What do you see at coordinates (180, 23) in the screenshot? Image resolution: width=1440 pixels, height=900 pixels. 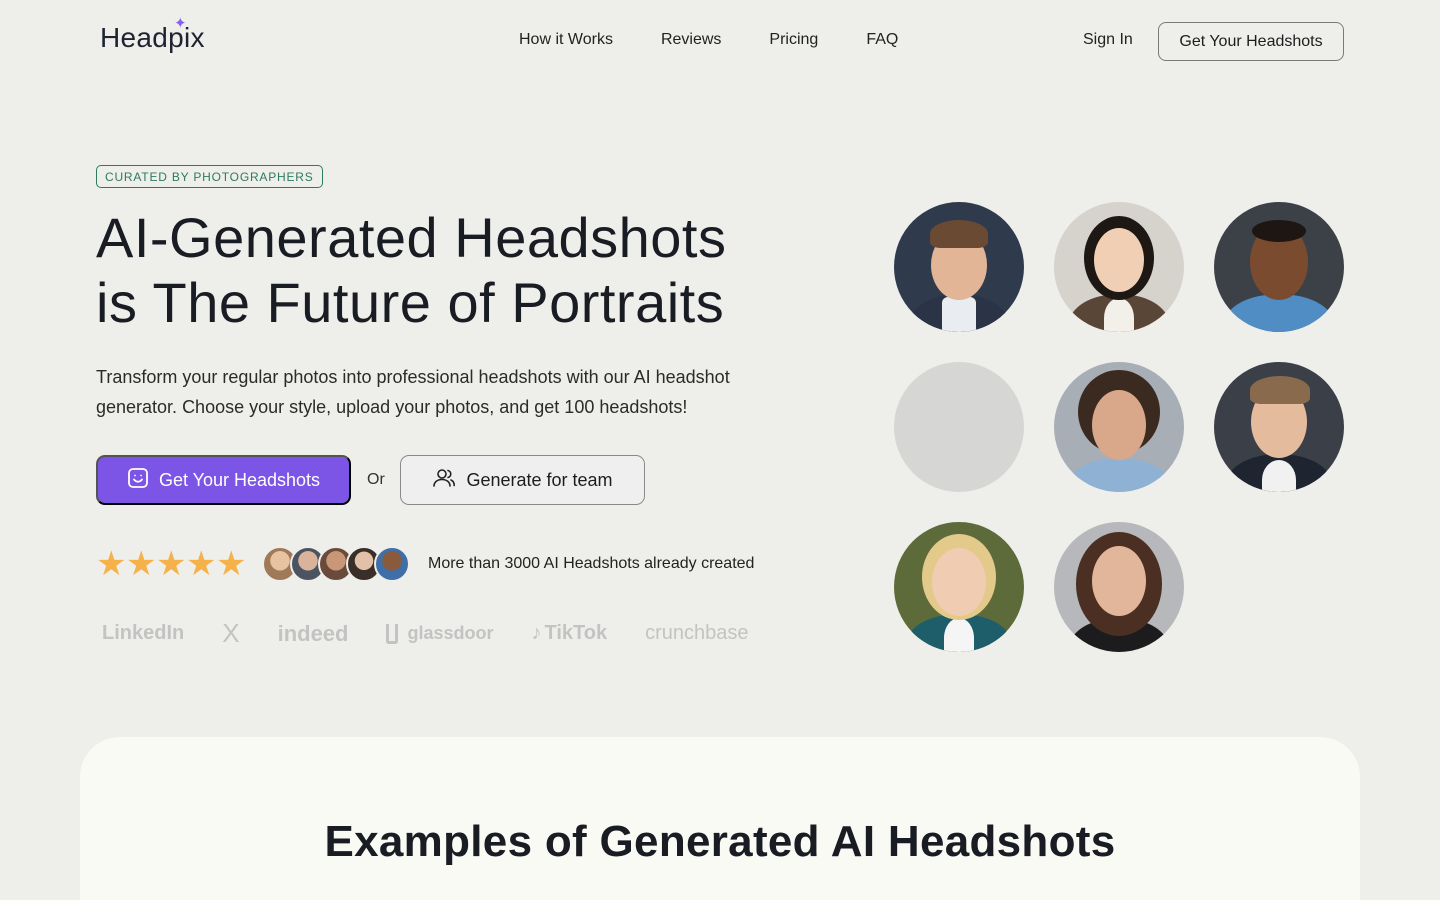 I see `sparkle-icon: ✦` at bounding box center [180, 23].